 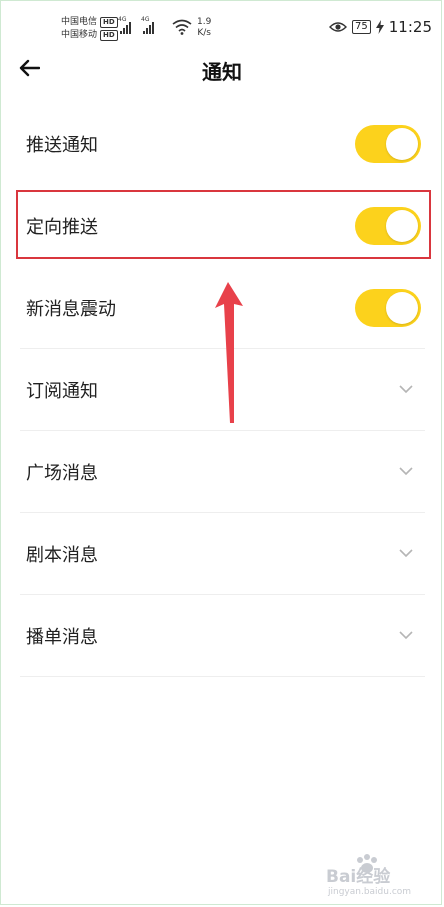 What do you see at coordinates (71, 309) in the screenshot?
I see `setting-label: 新消息震动` at bounding box center [71, 309].